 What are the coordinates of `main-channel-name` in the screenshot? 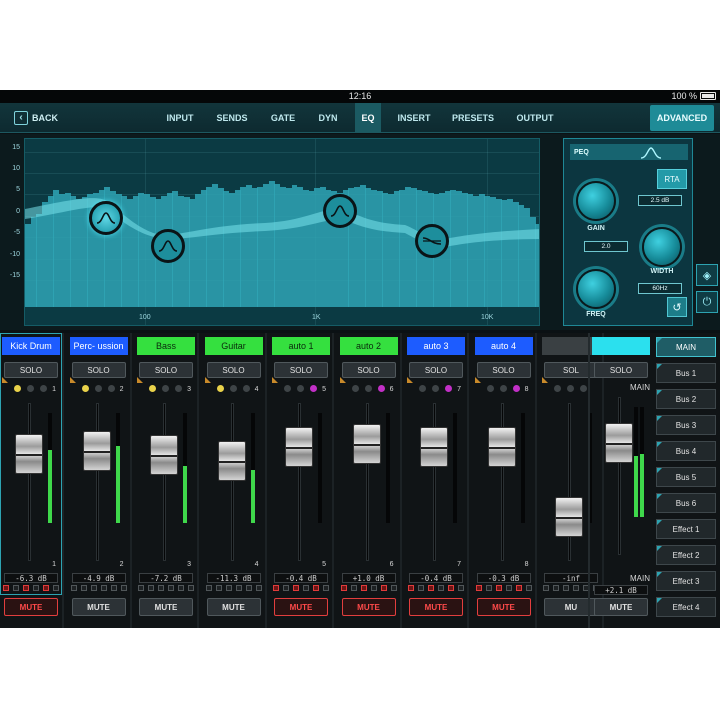 It's located at (621, 346).